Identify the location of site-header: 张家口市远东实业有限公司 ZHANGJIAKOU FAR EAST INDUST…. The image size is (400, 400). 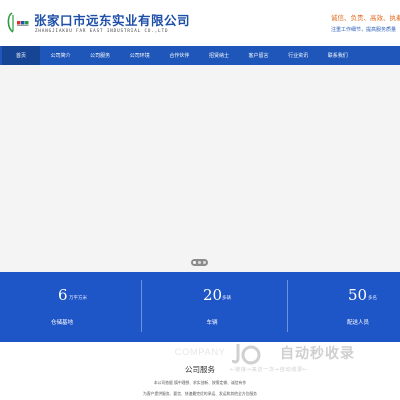
(200, 23).